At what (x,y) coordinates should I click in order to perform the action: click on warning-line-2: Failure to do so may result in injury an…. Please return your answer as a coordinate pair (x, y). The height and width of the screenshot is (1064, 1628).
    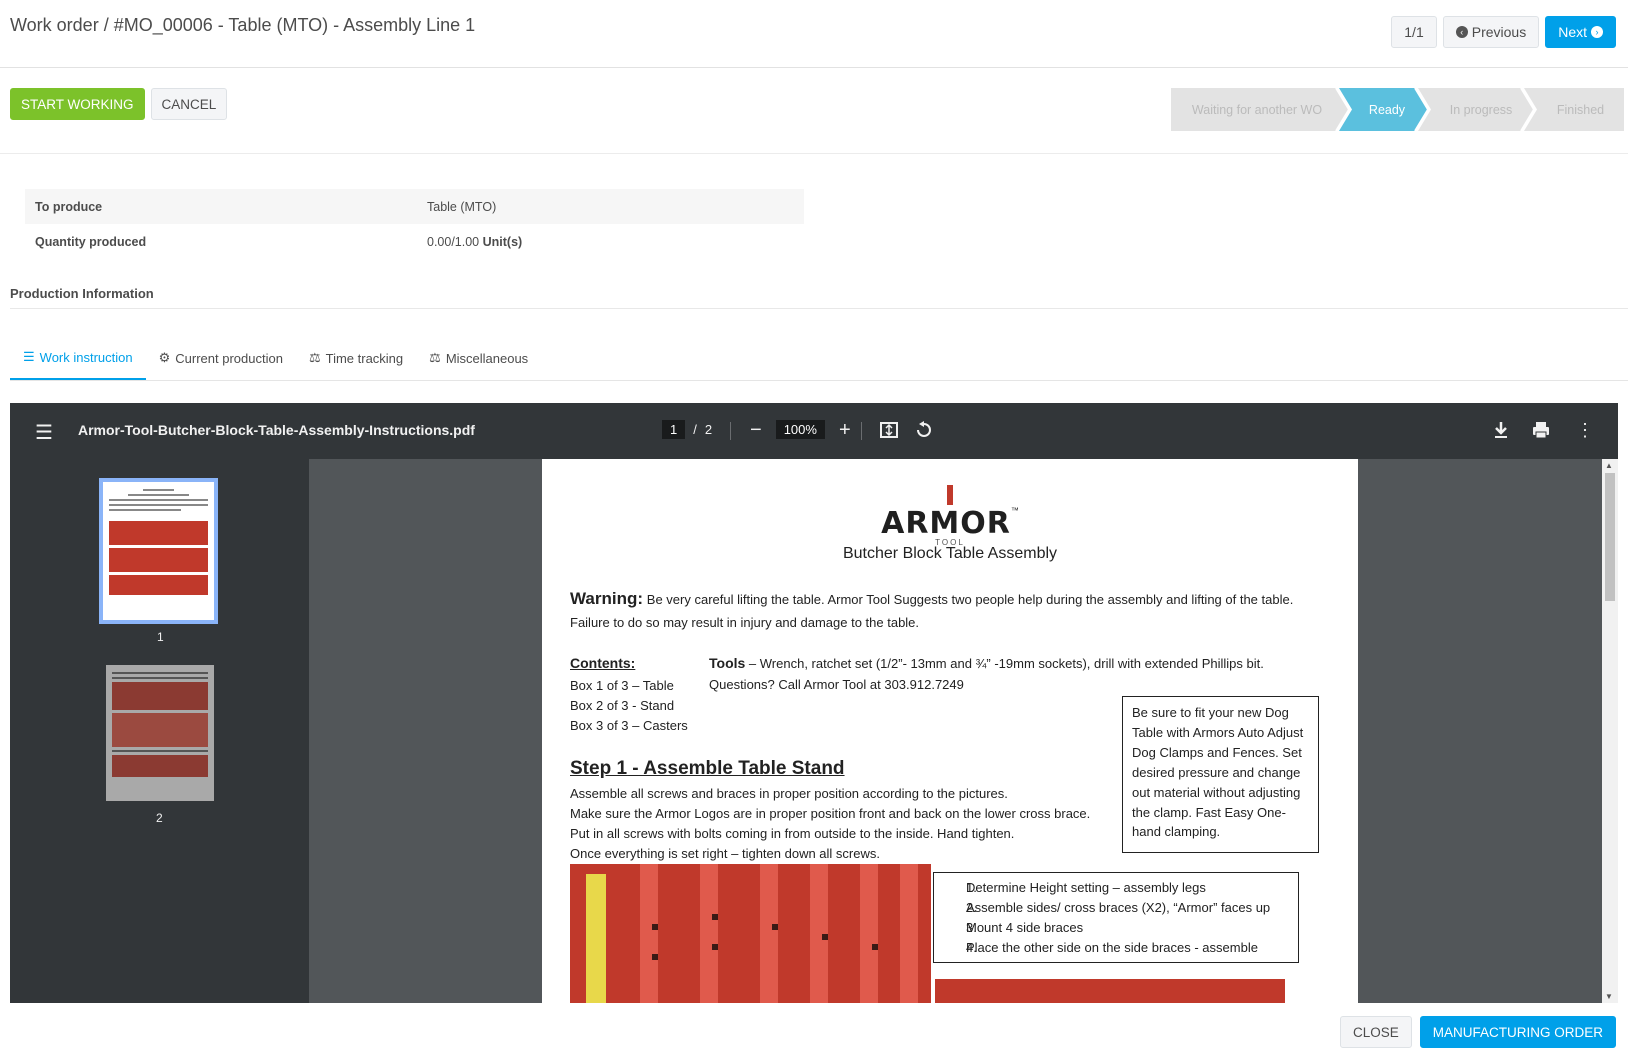
    Looking at the image, I should click on (745, 622).